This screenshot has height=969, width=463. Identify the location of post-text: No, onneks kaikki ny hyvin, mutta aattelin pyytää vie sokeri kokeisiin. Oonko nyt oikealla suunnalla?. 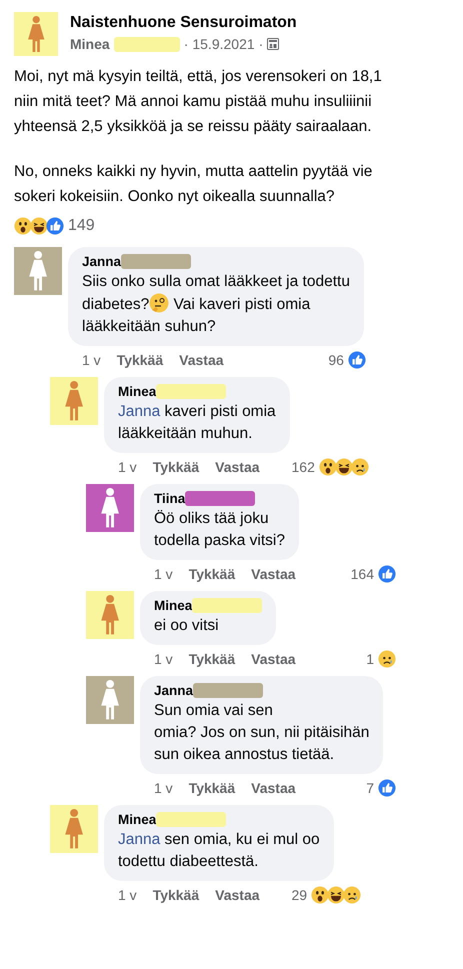
(194, 184).